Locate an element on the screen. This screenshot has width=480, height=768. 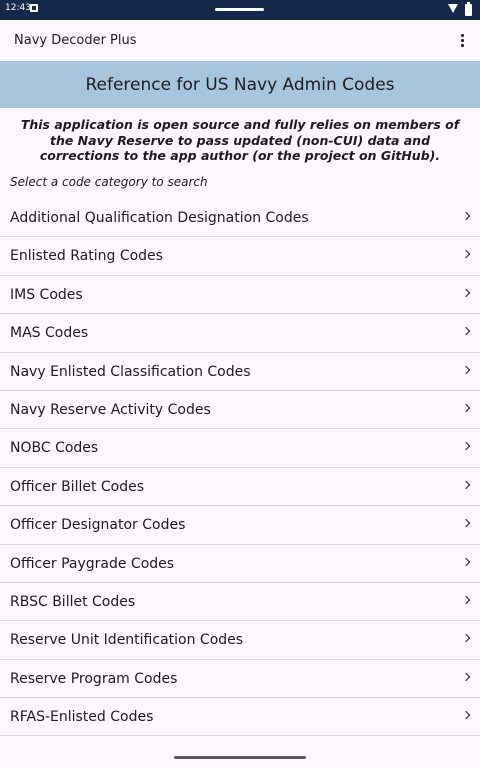
list-item-label: MAS Codes is located at coordinates (49, 333).